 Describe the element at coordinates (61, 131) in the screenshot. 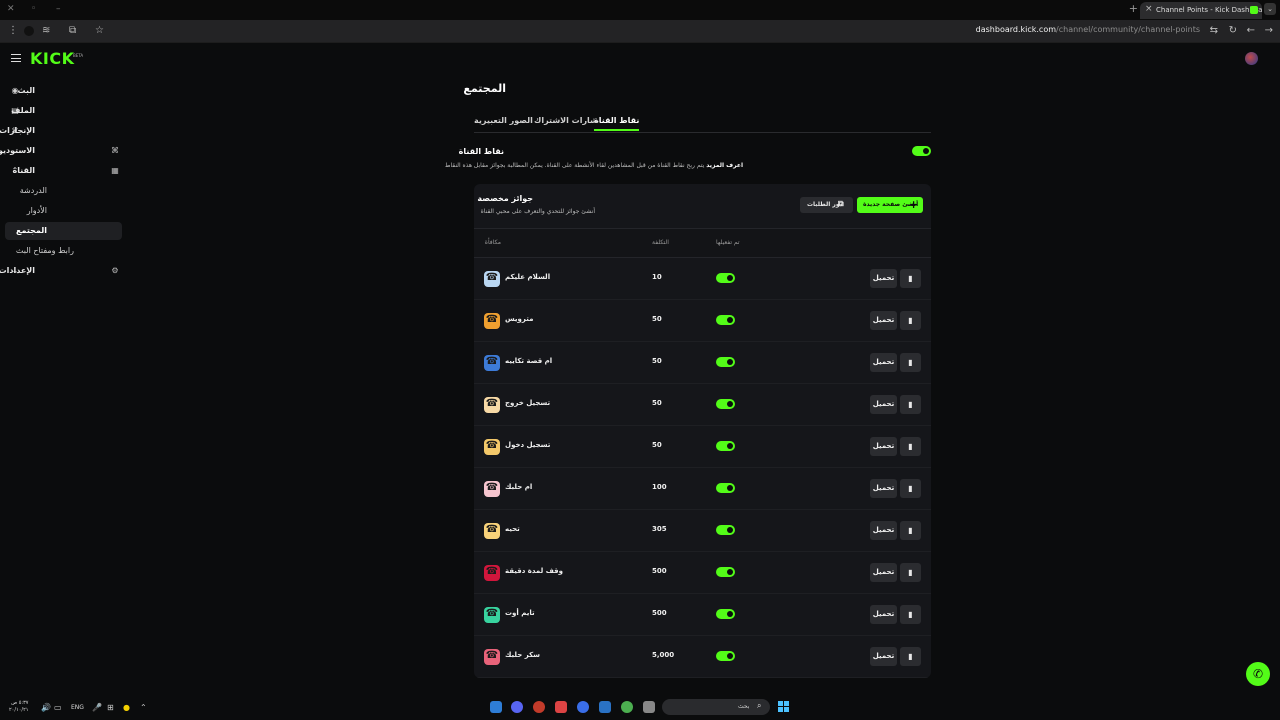

I see `sidebar-item-achievements: ♛ الإنجازات` at that location.